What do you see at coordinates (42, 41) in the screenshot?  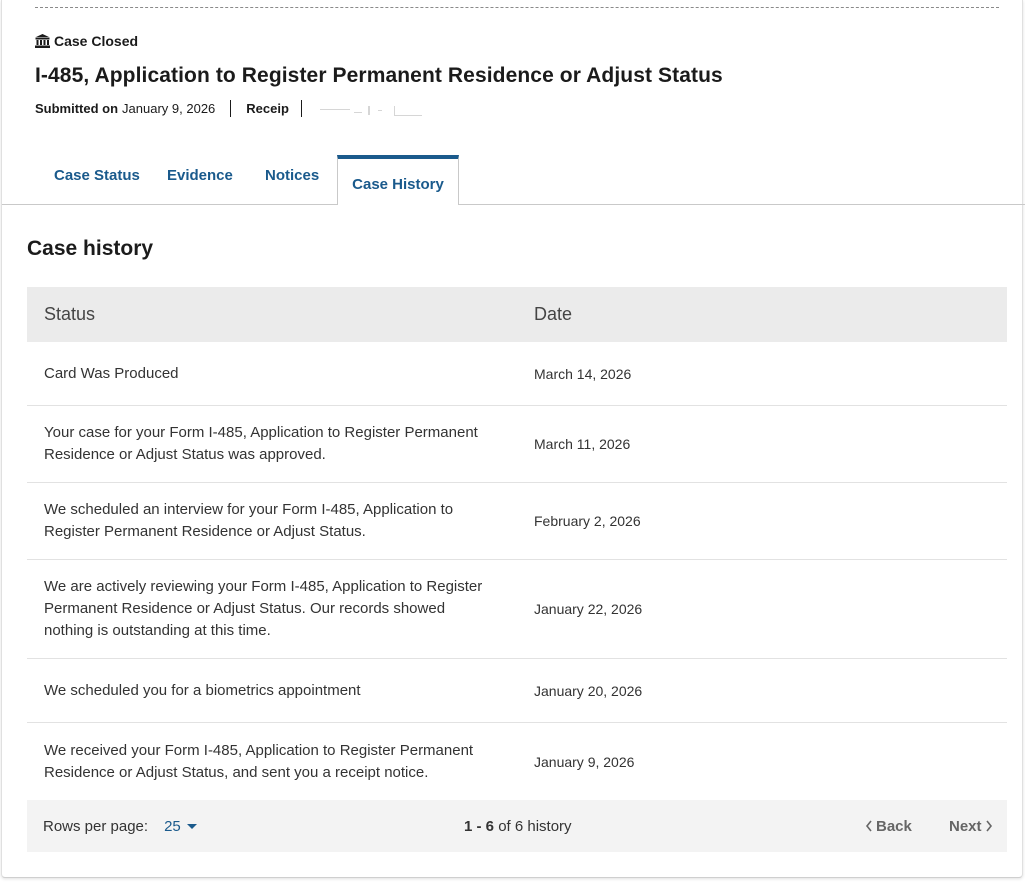 I see `institution-icon` at bounding box center [42, 41].